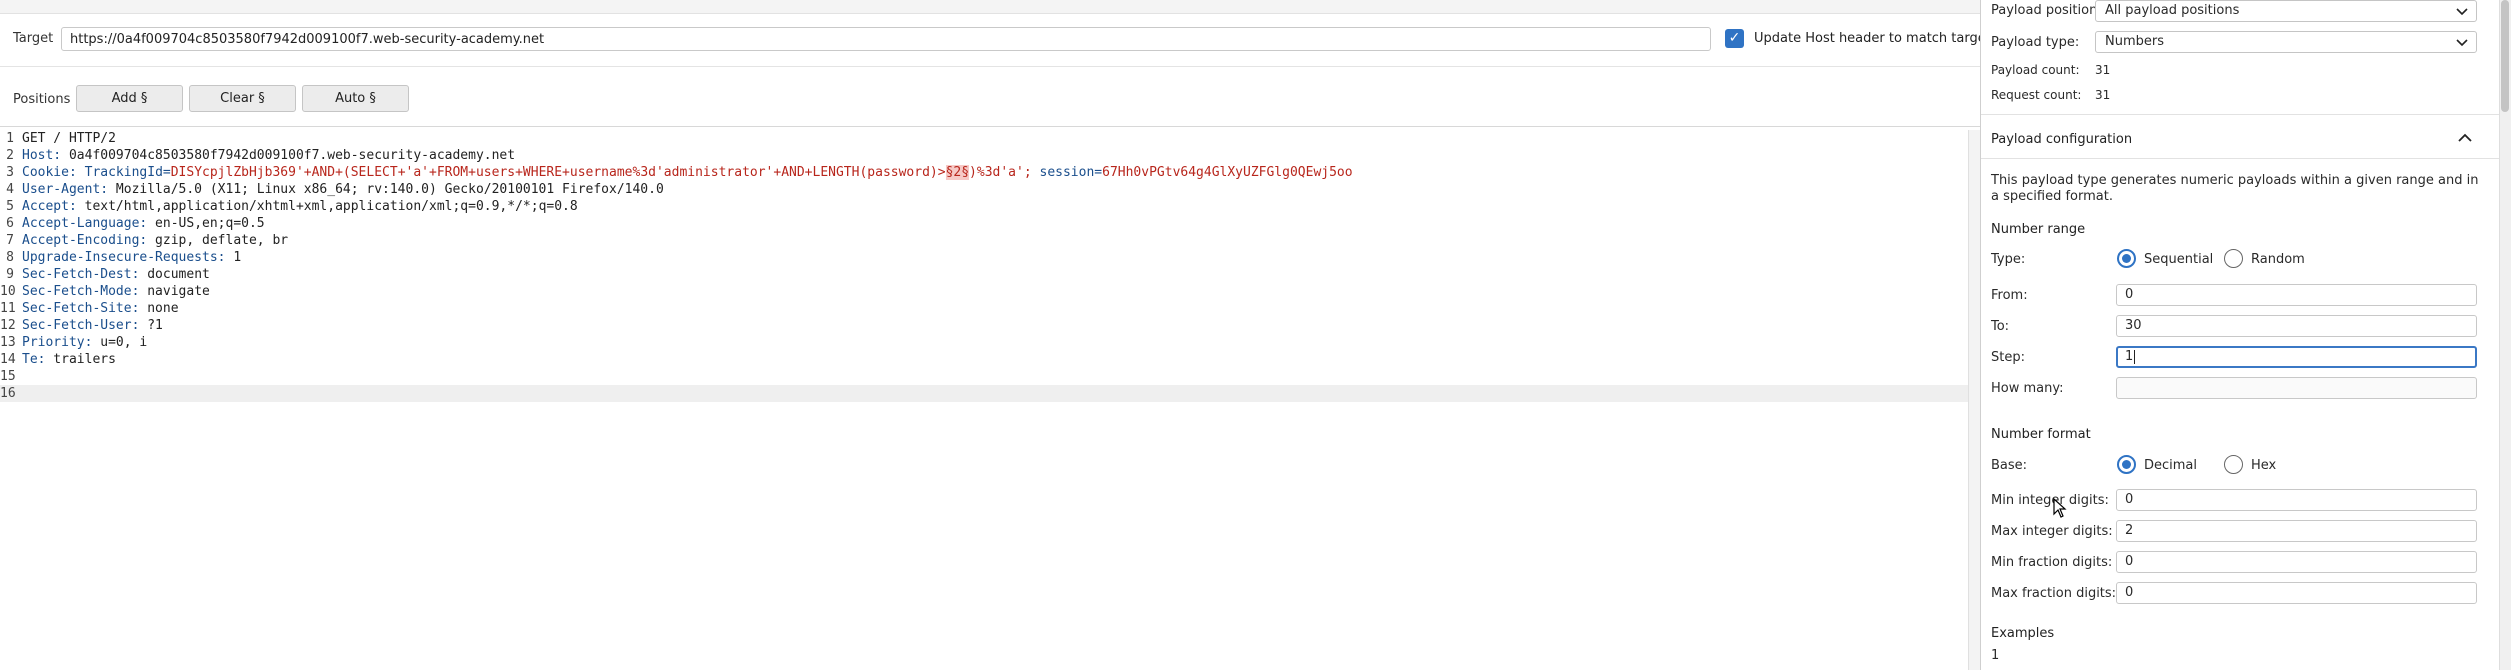 This screenshot has width=2511, height=670. I want to click on min-fraction-digits-input: 0, so click(2296, 562).